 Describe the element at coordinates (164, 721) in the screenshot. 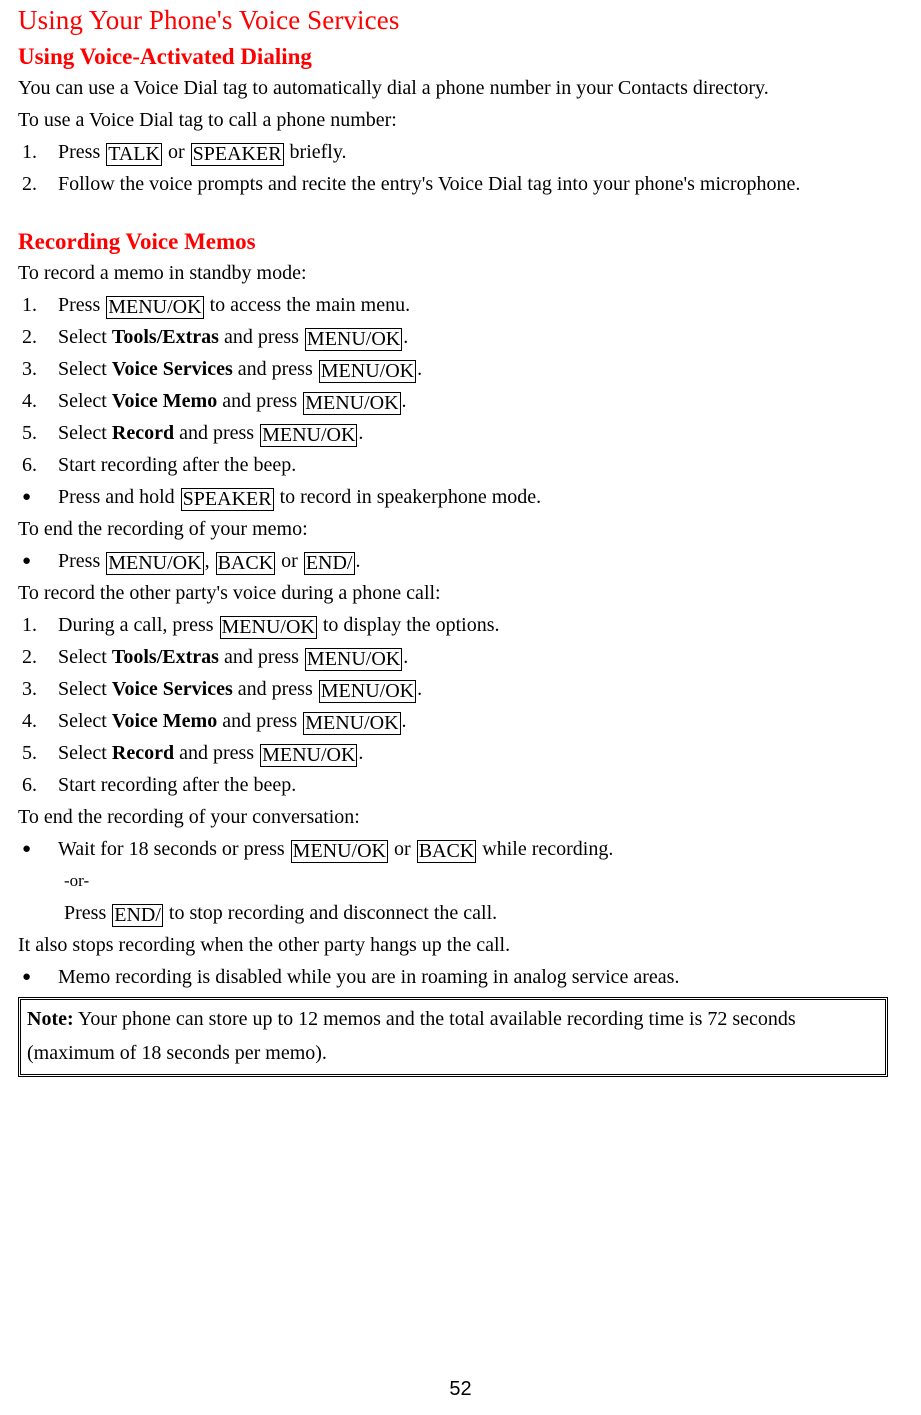

I see `menu-item-name: Voice Memo` at that location.